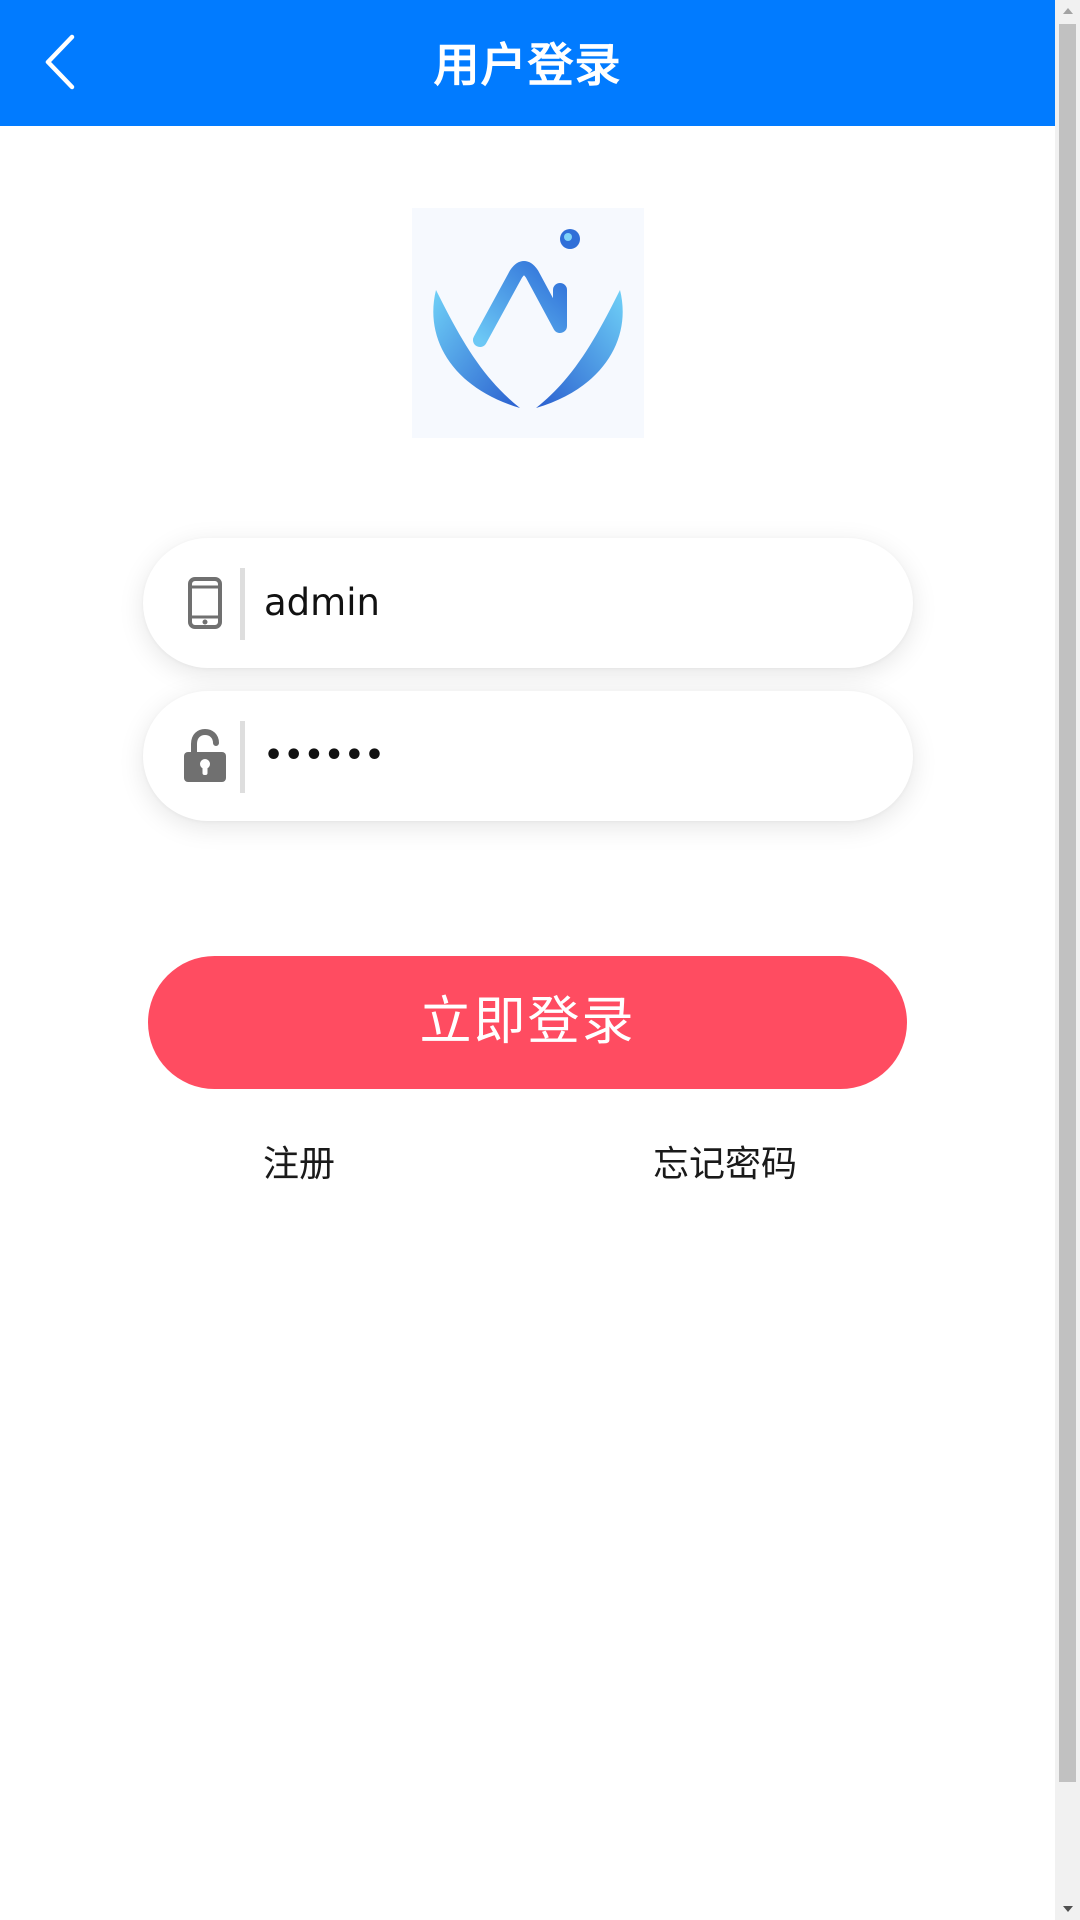  I want to click on ai-logo-icon, so click(528, 318).